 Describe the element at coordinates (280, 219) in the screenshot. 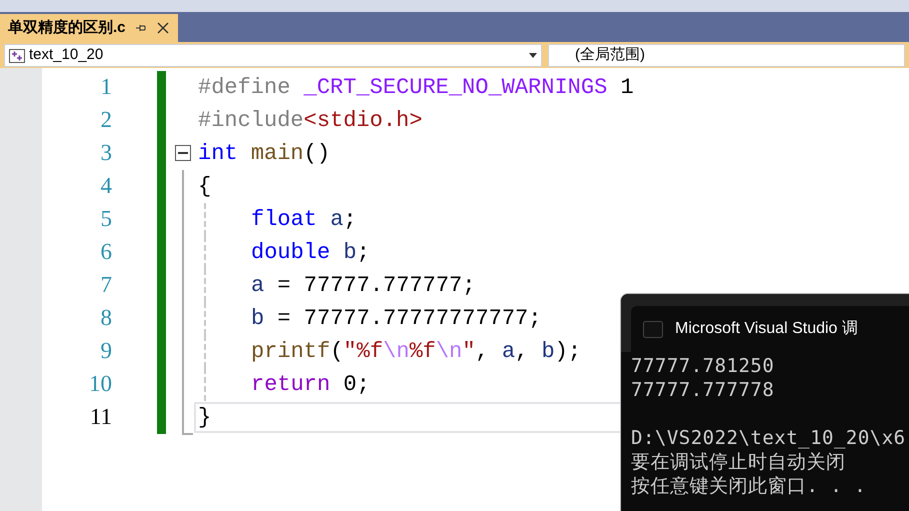

I see `code-line: float a;` at that location.